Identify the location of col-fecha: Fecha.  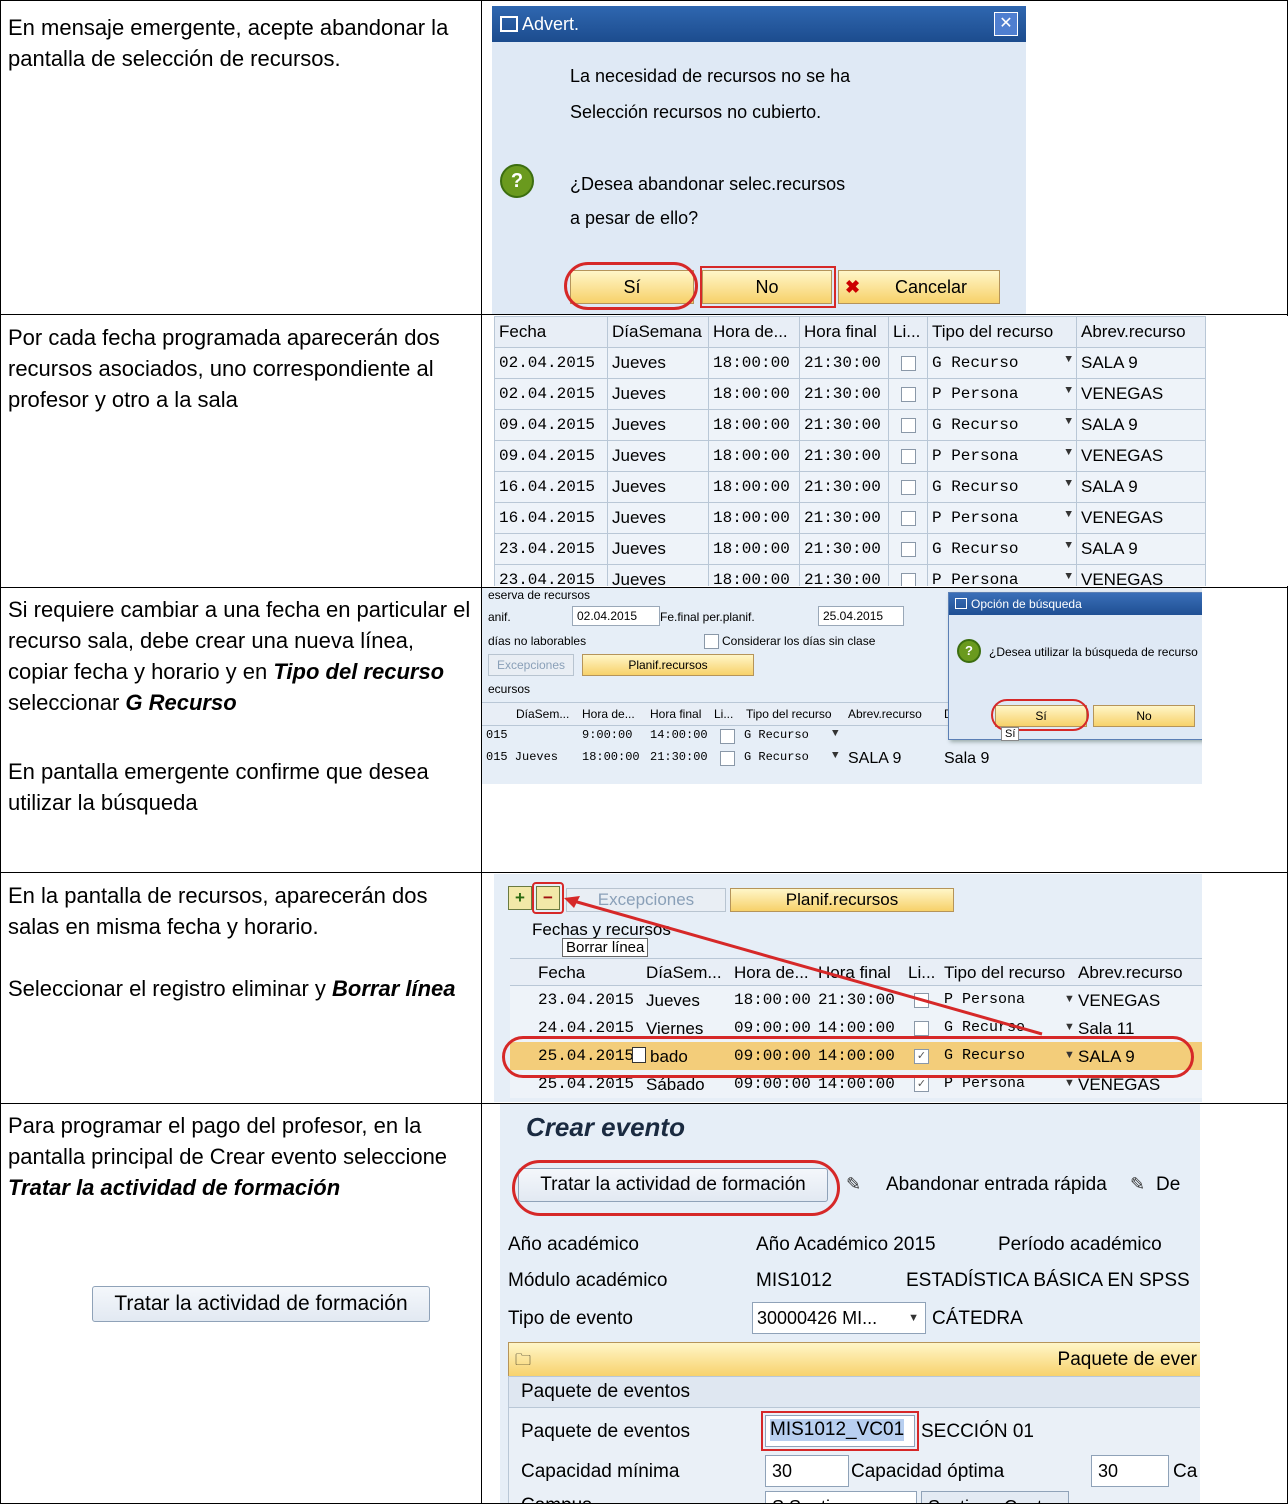
(551, 332).